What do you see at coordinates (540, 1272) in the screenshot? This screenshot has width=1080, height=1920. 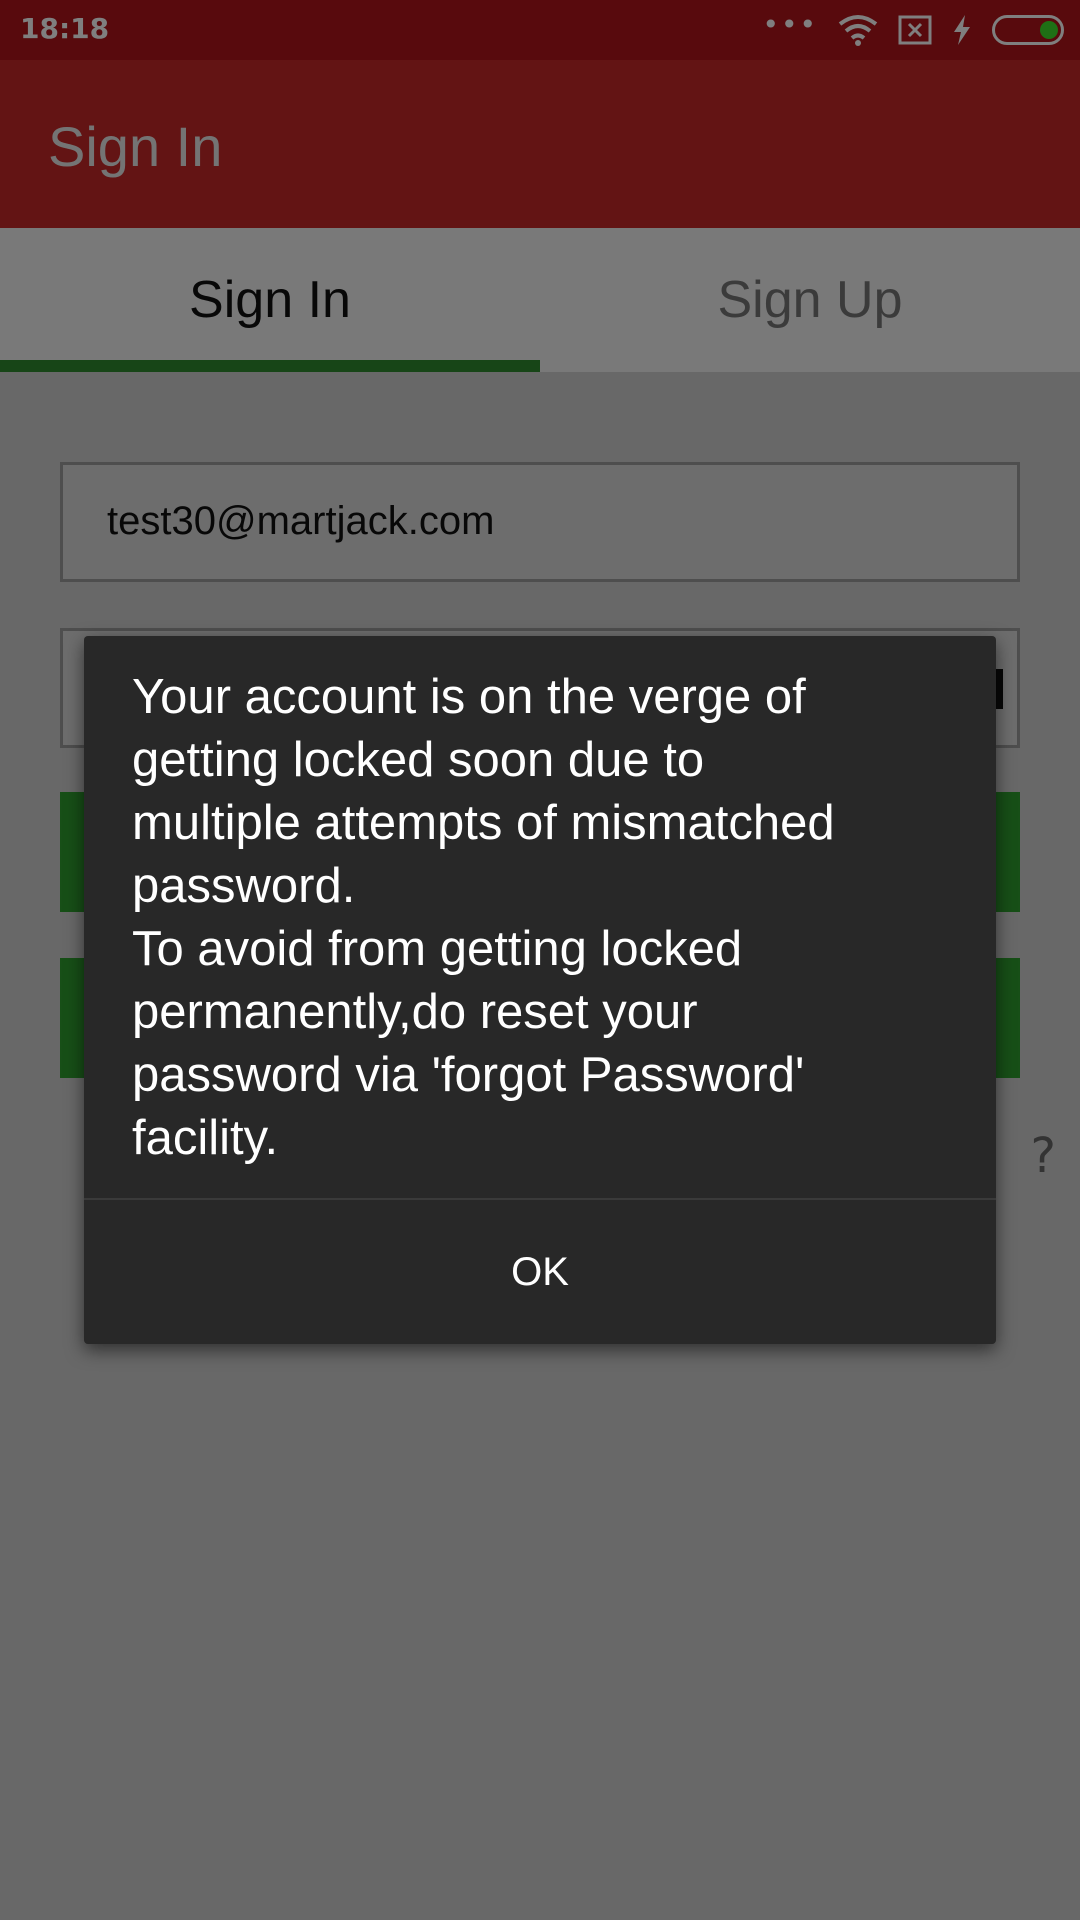 I see `ok-button: OK` at bounding box center [540, 1272].